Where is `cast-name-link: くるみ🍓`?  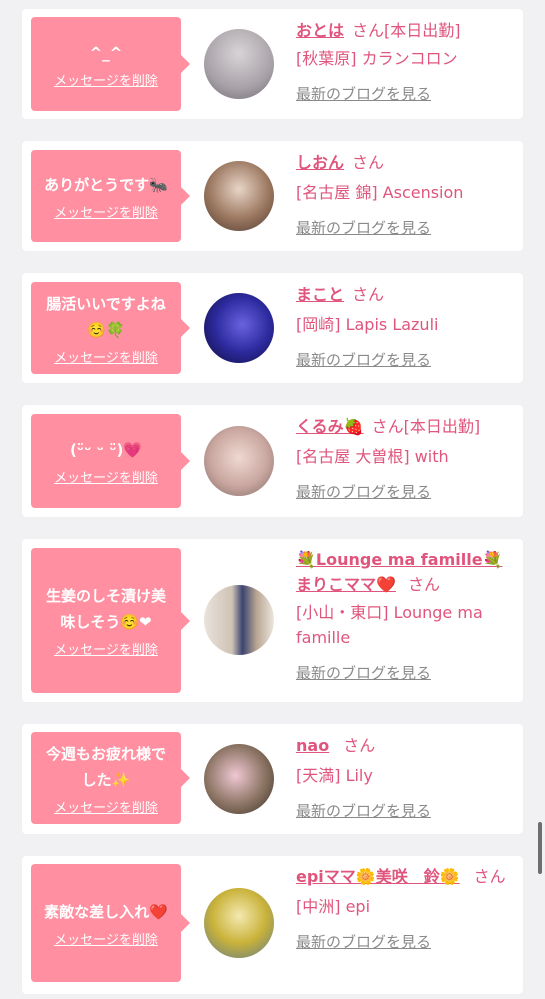
cast-name-link: くるみ🍓 is located at coordinates (330, 426).